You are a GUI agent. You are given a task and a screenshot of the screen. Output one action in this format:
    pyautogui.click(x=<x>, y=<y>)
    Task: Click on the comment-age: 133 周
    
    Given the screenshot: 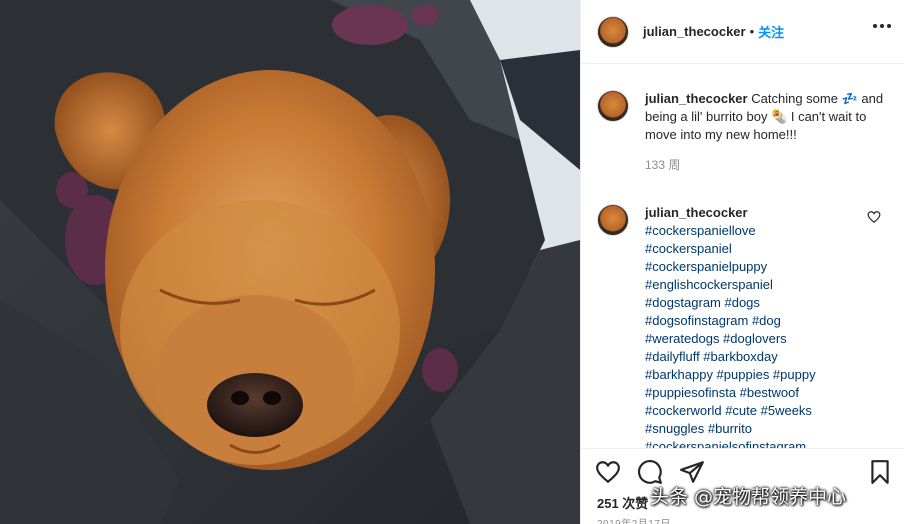 What is the action you would take?
    pyautogui.click(x=663, y=165)
    